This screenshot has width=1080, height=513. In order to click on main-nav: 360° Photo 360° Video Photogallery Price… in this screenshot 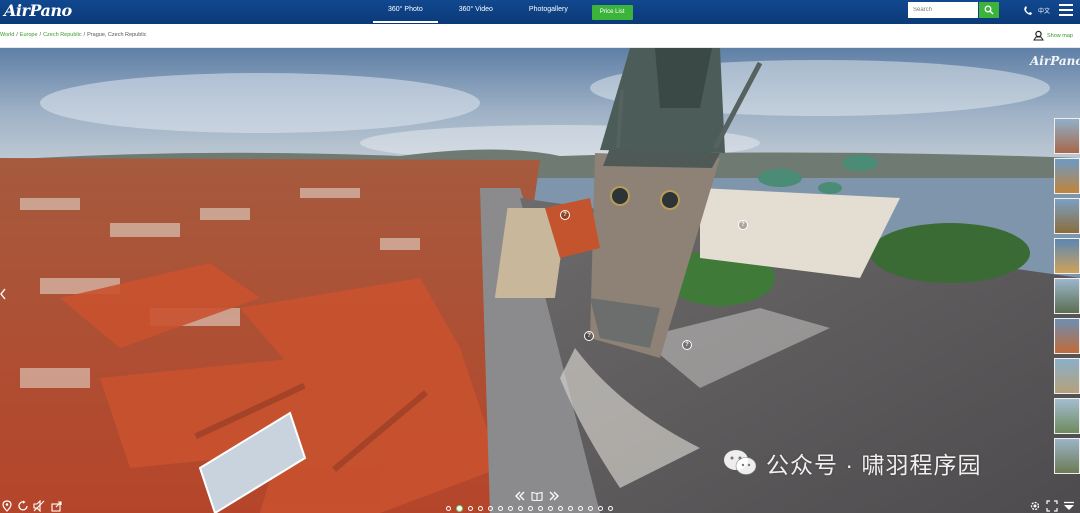, I will do `click(501, 12)`.